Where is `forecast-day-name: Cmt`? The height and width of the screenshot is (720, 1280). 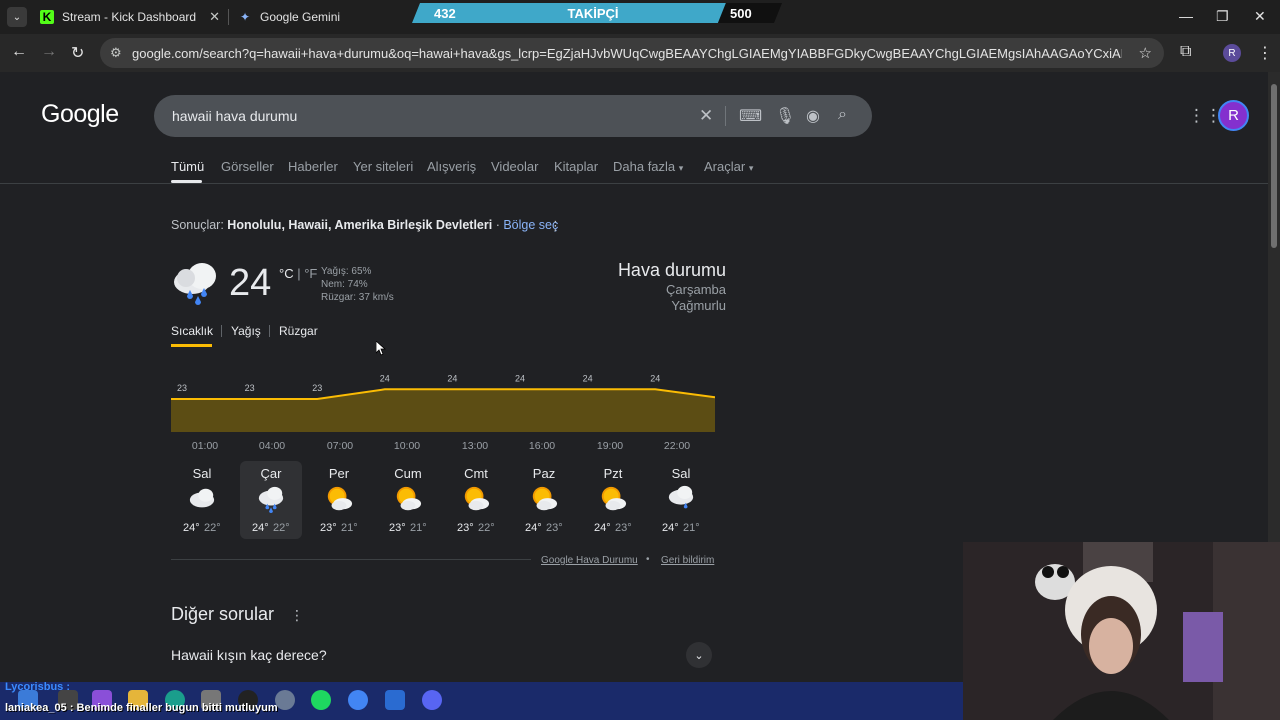
forecast-day-name: Cmt is located at coordinates (476, 473).